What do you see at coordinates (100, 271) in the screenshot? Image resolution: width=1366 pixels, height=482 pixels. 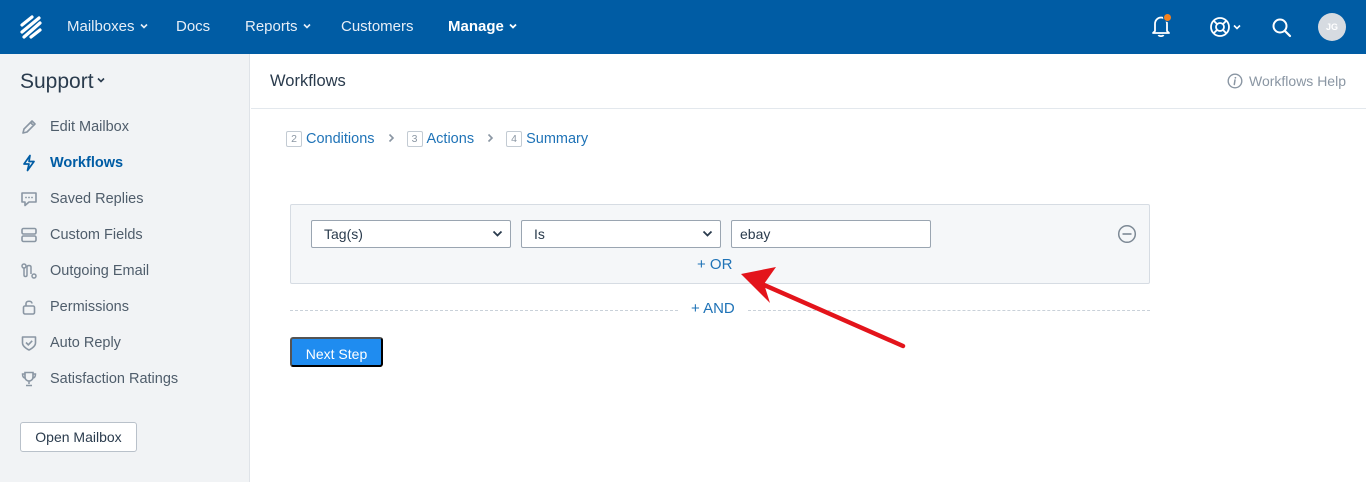 I see `sidebar-item-label: Outgoing Email` at bounding box center [100, 271].